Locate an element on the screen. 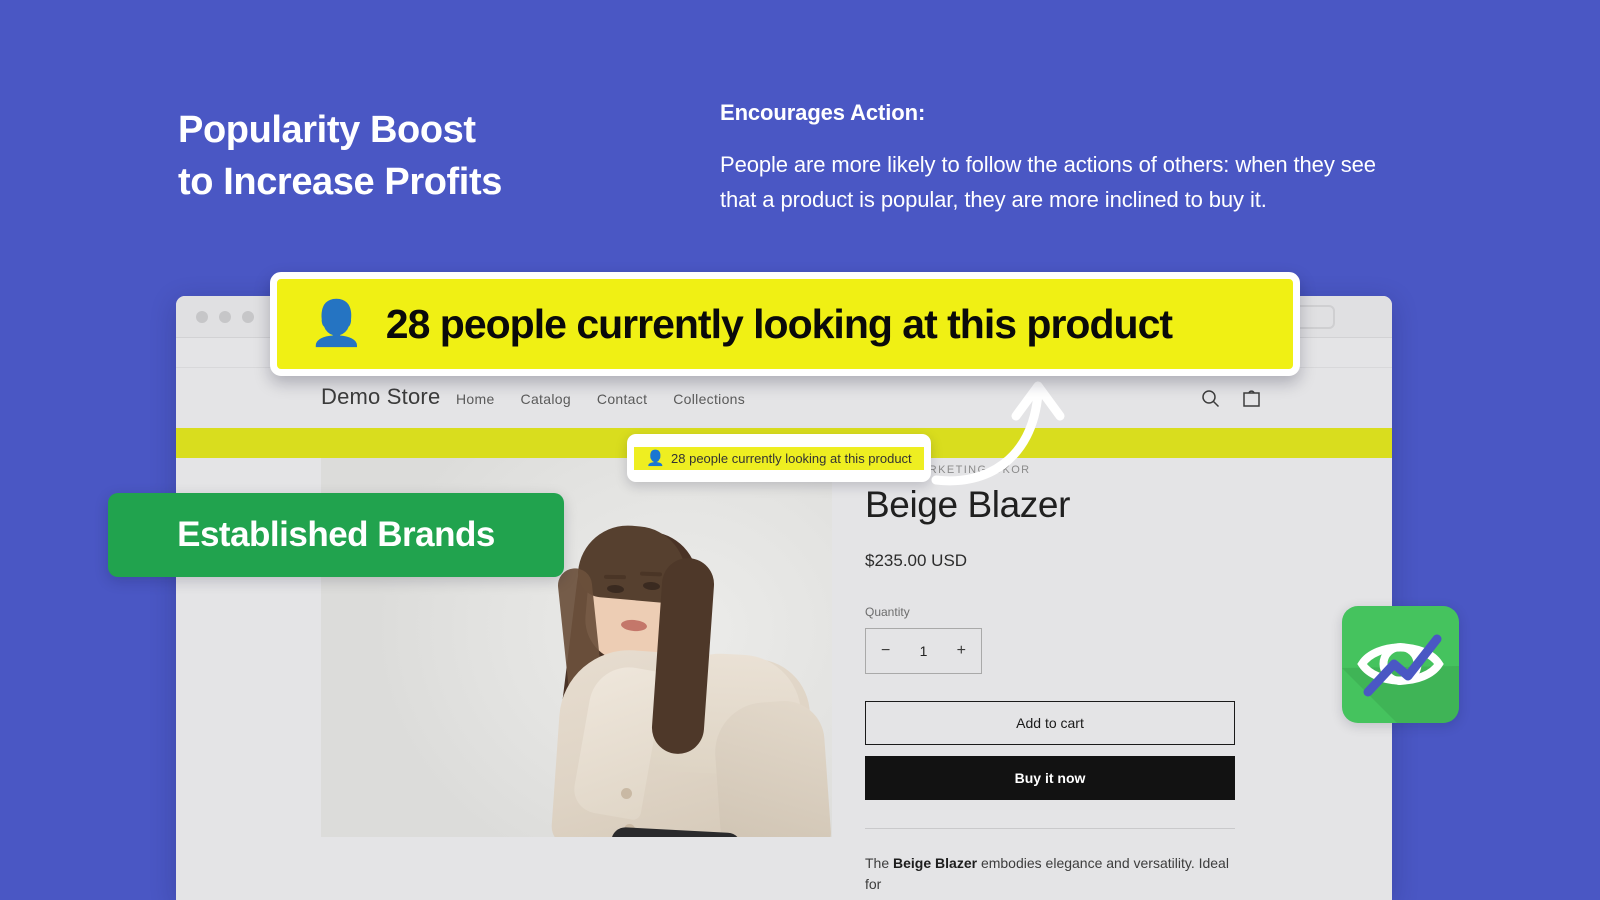 The image size is (1600, 900). established-brands-label: Established Brands is located at coordinates (336, 534).